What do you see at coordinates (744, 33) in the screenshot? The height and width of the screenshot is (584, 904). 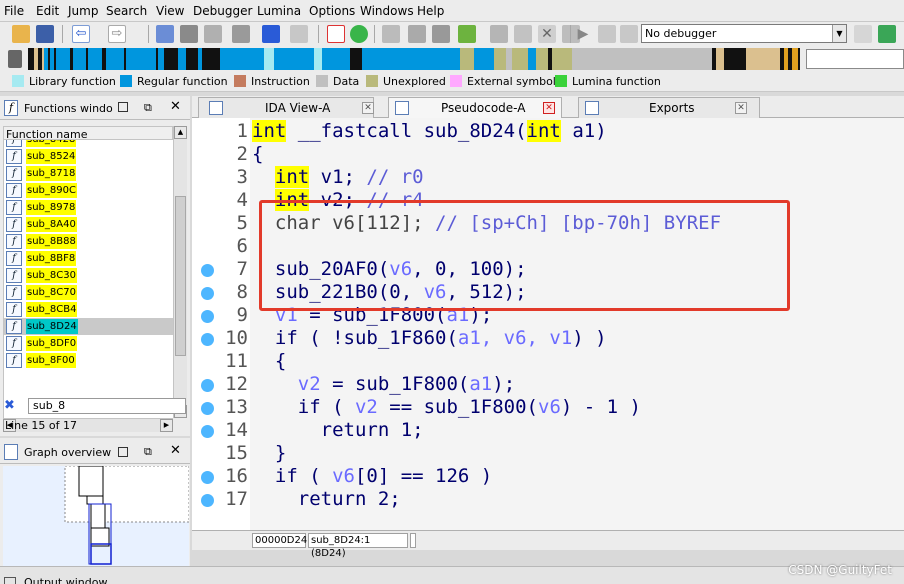 I see `debugger-select: No debugger ▼` at bounding box center [744, 33].